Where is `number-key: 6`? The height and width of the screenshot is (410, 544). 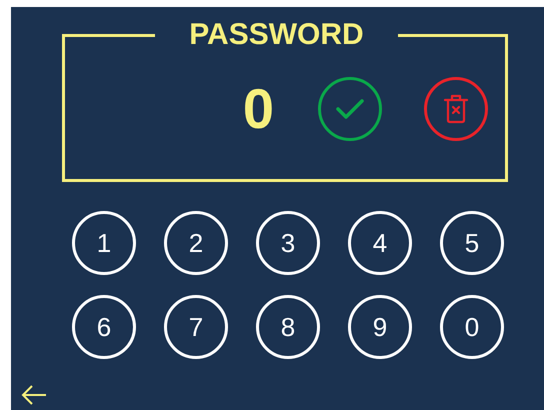
number-key: 6 is located at coordinates (104, 327).